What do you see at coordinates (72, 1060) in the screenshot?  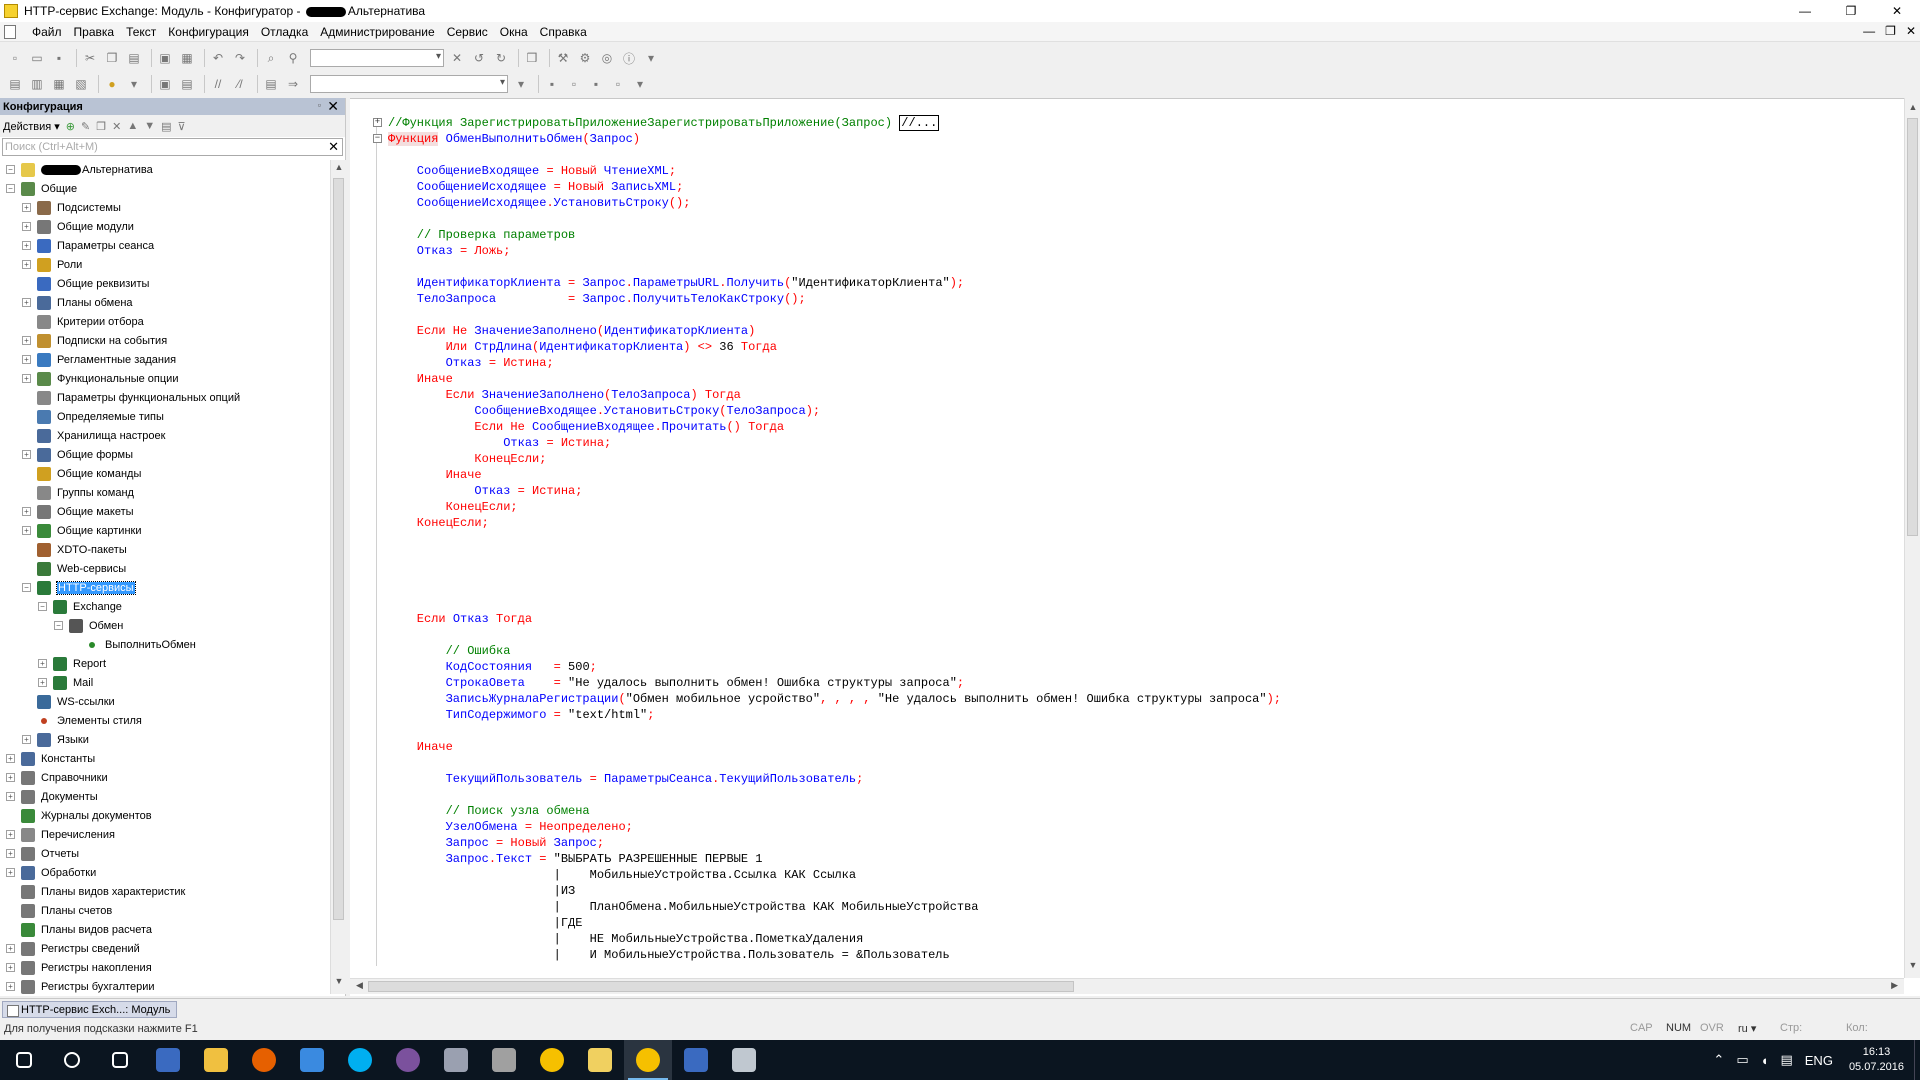 I see `search-button` at bounding box center [72, 1060].